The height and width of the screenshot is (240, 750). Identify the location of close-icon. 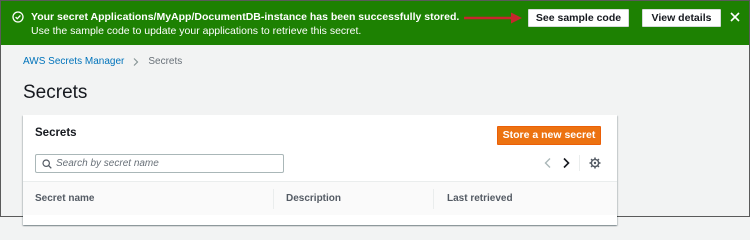
(735, 17).